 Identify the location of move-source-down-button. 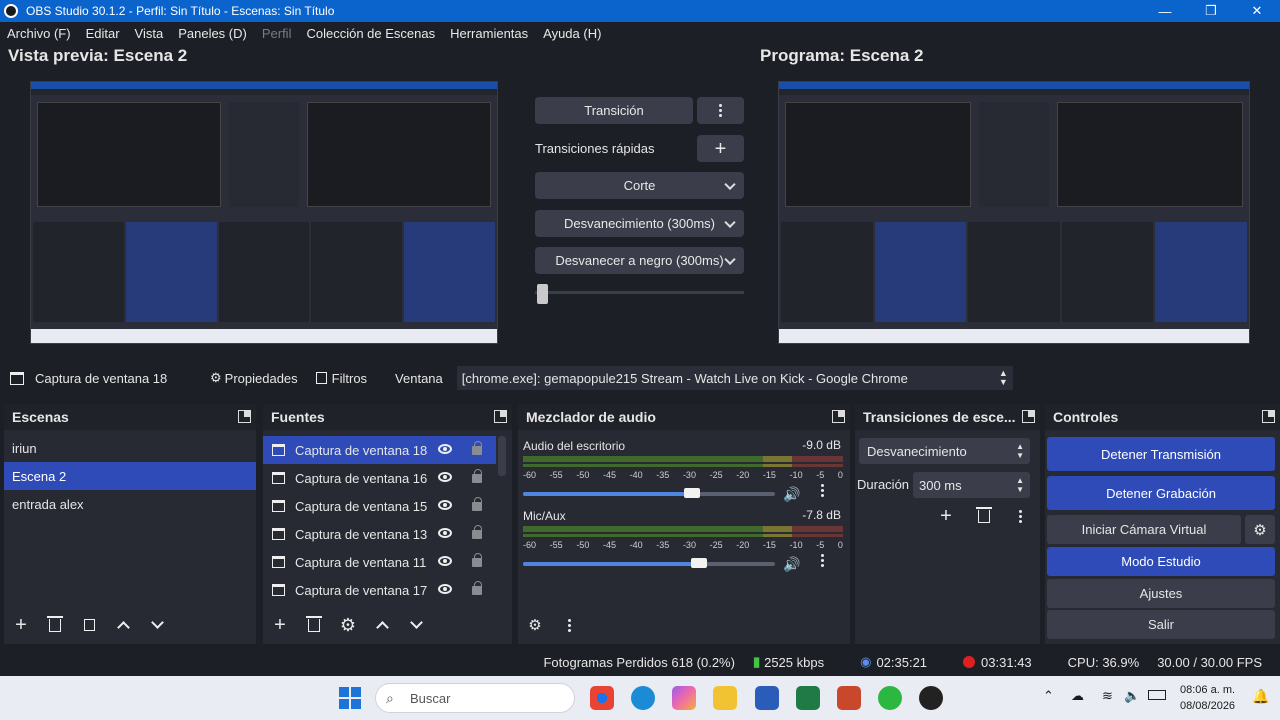
(416, 624).